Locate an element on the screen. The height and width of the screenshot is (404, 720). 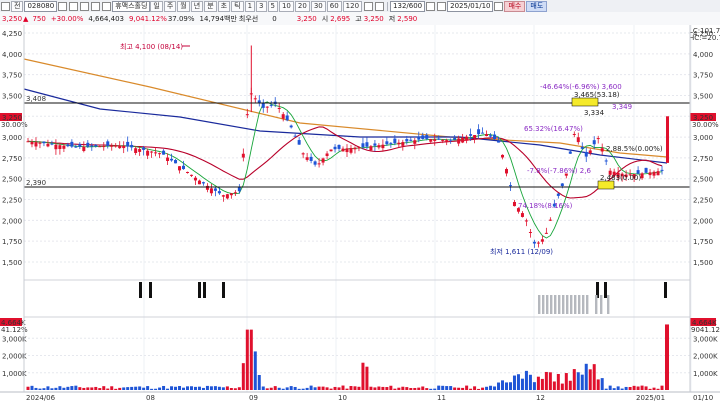
support-label: 2,390 is located at coordinates (36, 183).